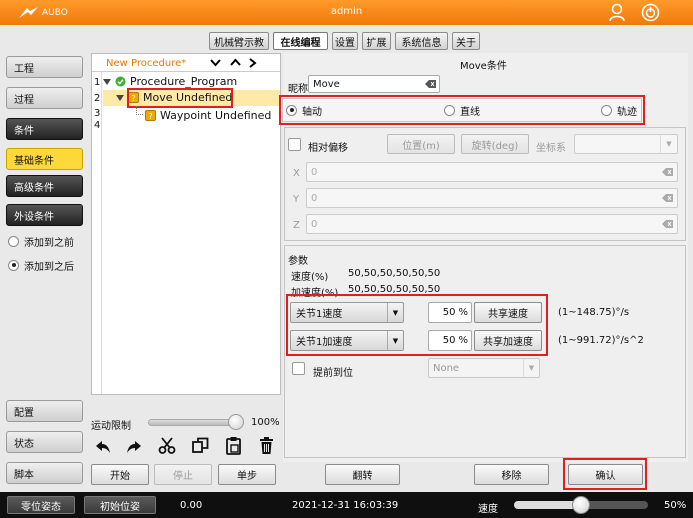 The height and width of the screenshot is (518, 693). I want to click on initial-pose-button: 初始位姿, so click(120, 505).